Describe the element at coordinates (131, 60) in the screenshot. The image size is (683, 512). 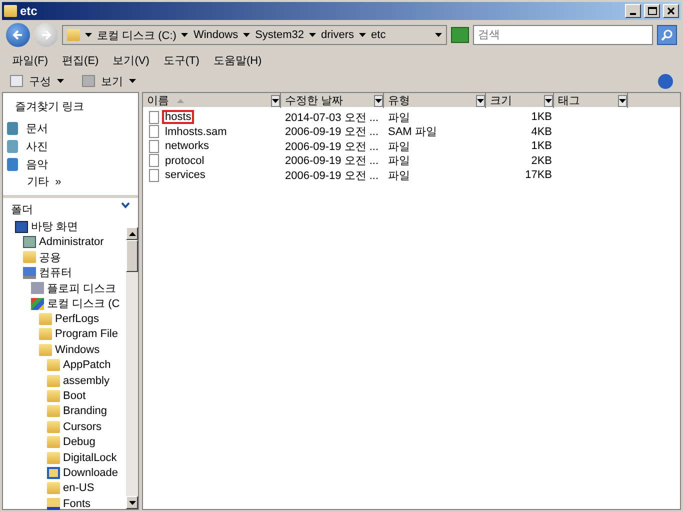
I see `menu-item: 보기(V)` at that location.